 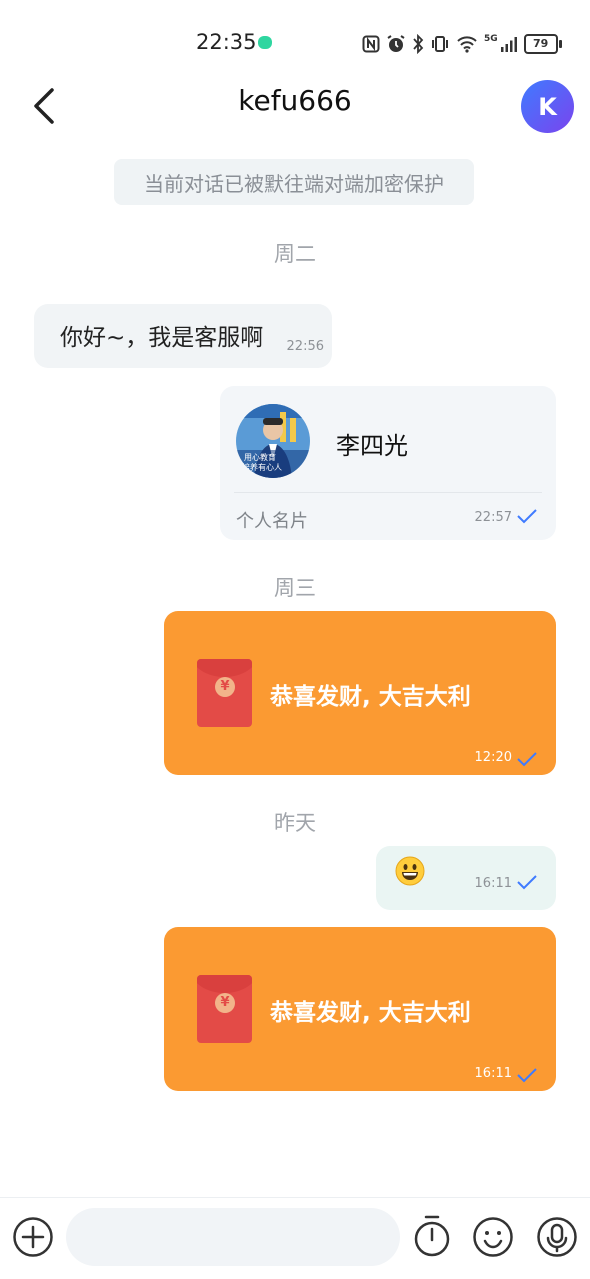 I want to click on message-input, so click(x=233, y=1237).